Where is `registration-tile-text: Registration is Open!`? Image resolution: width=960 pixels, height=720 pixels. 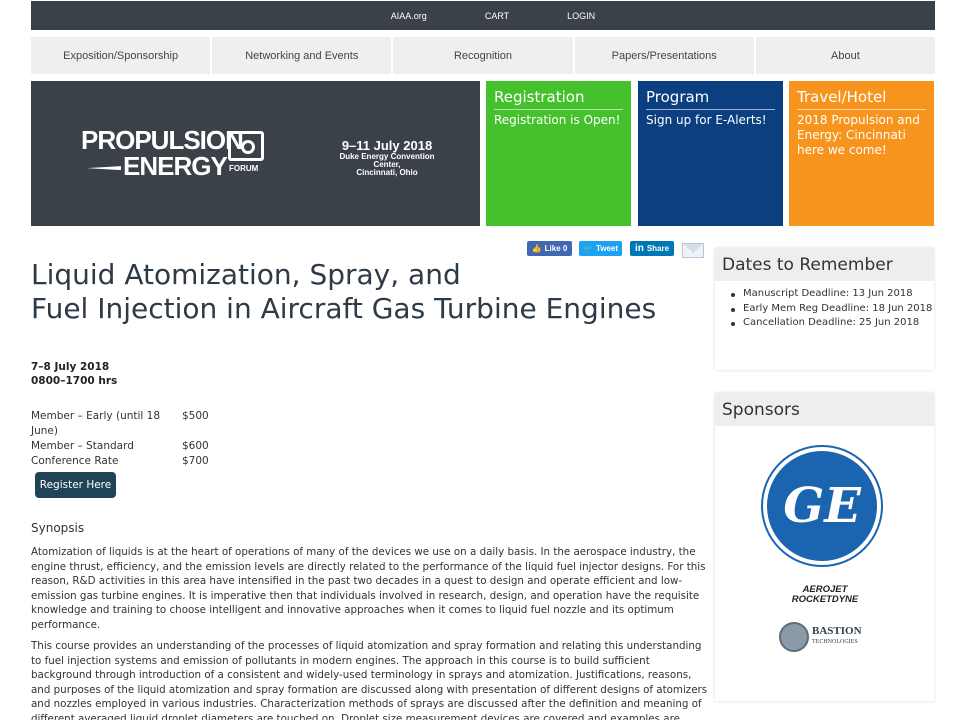
registration-tile-text: Registration is Open! is located at coordinates (557, 120).